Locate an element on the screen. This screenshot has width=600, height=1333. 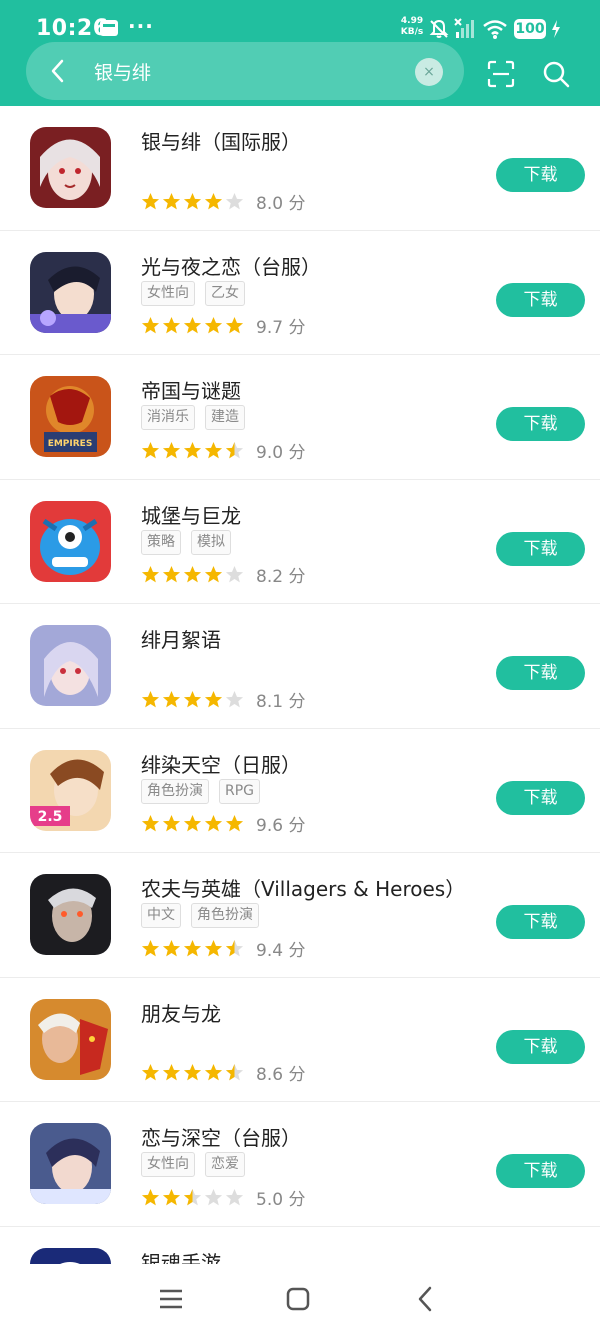
app-name: 城堡与巨龙 is located at coordinates (191, 515).